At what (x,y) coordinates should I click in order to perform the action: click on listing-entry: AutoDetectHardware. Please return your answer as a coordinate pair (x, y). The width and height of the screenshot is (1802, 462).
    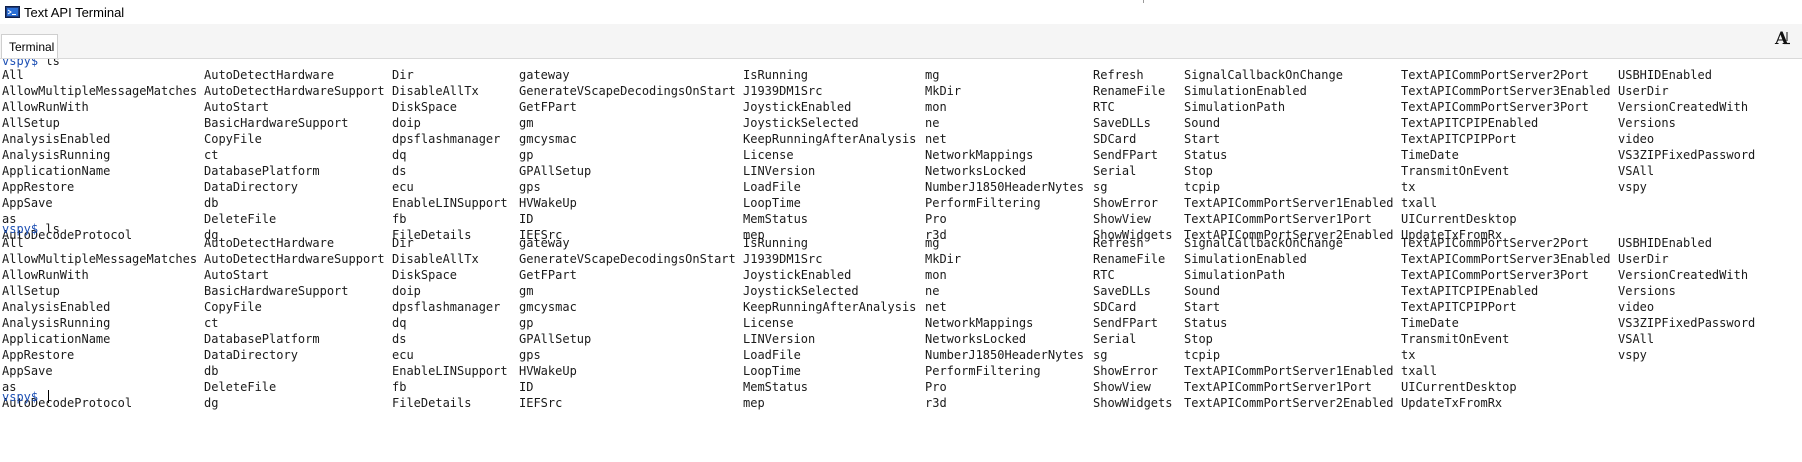
    Looking at the image, I should click on (269, 243).